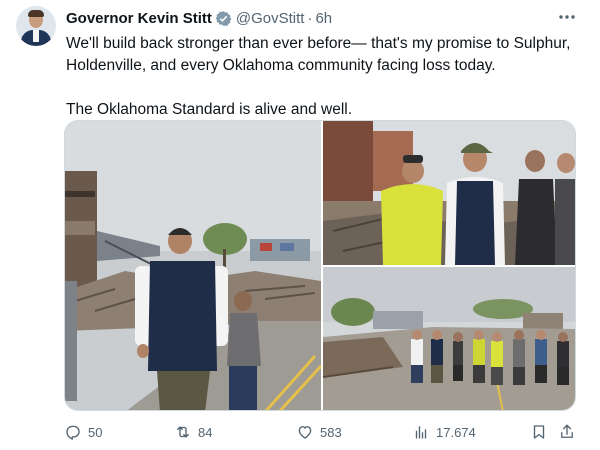 The height and width of the screenshot is (450, 600). Describe the element at coordinates (95, 432) in the screenshot. I see `reply-count: 50` at that location.